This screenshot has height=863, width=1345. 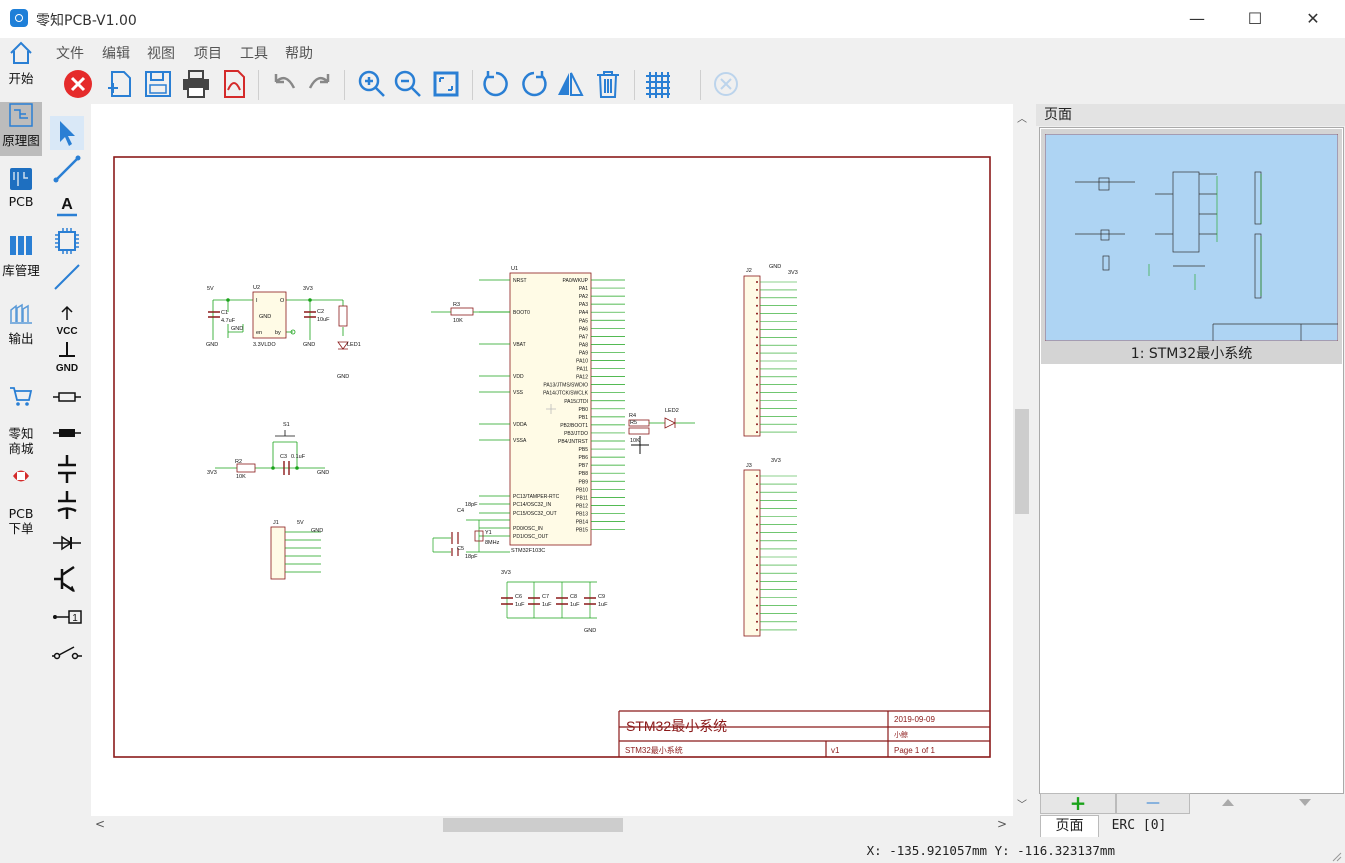 I want to click on delete-icon, so click(x=608, y=84).